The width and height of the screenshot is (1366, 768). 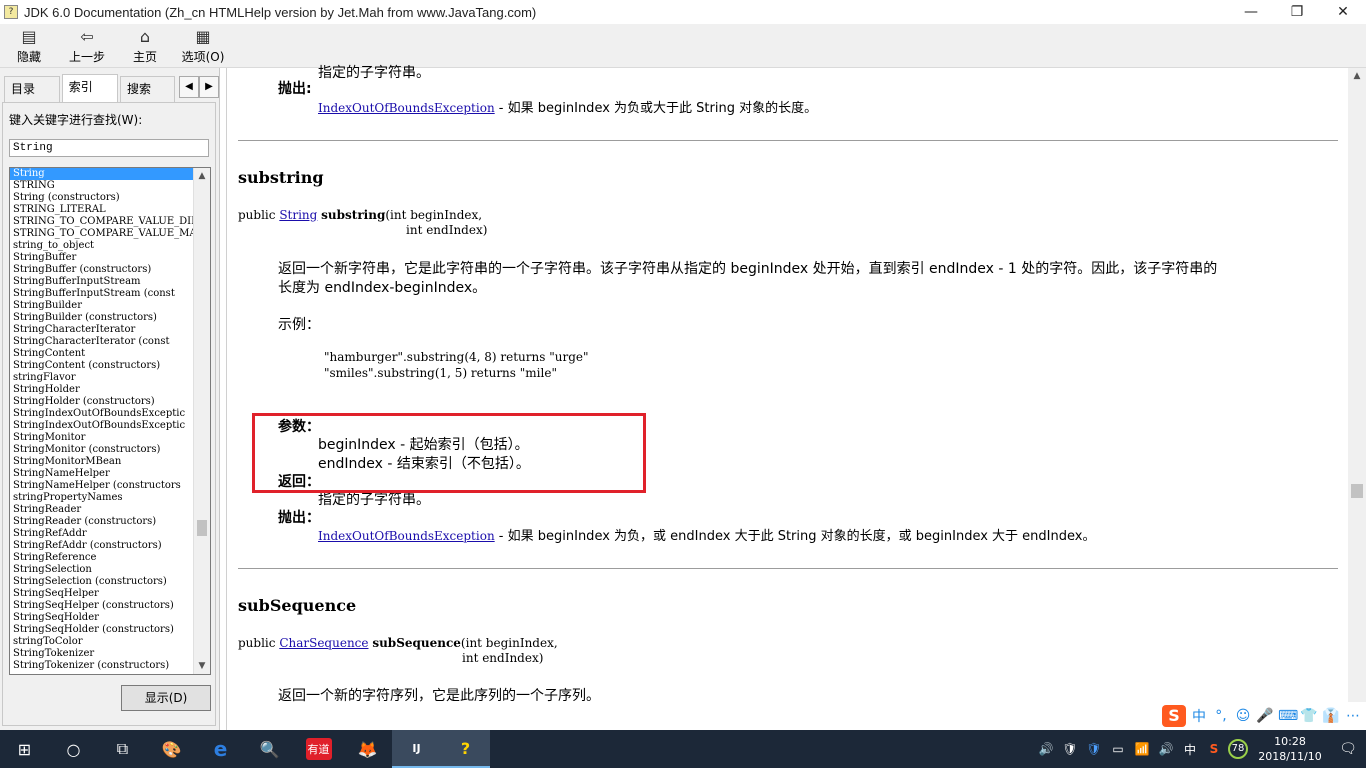 What do you see at coordinates (1190, 749) in the screenshot?
I see `input-language-indicator: 中` at bounding box center [1190, 749].